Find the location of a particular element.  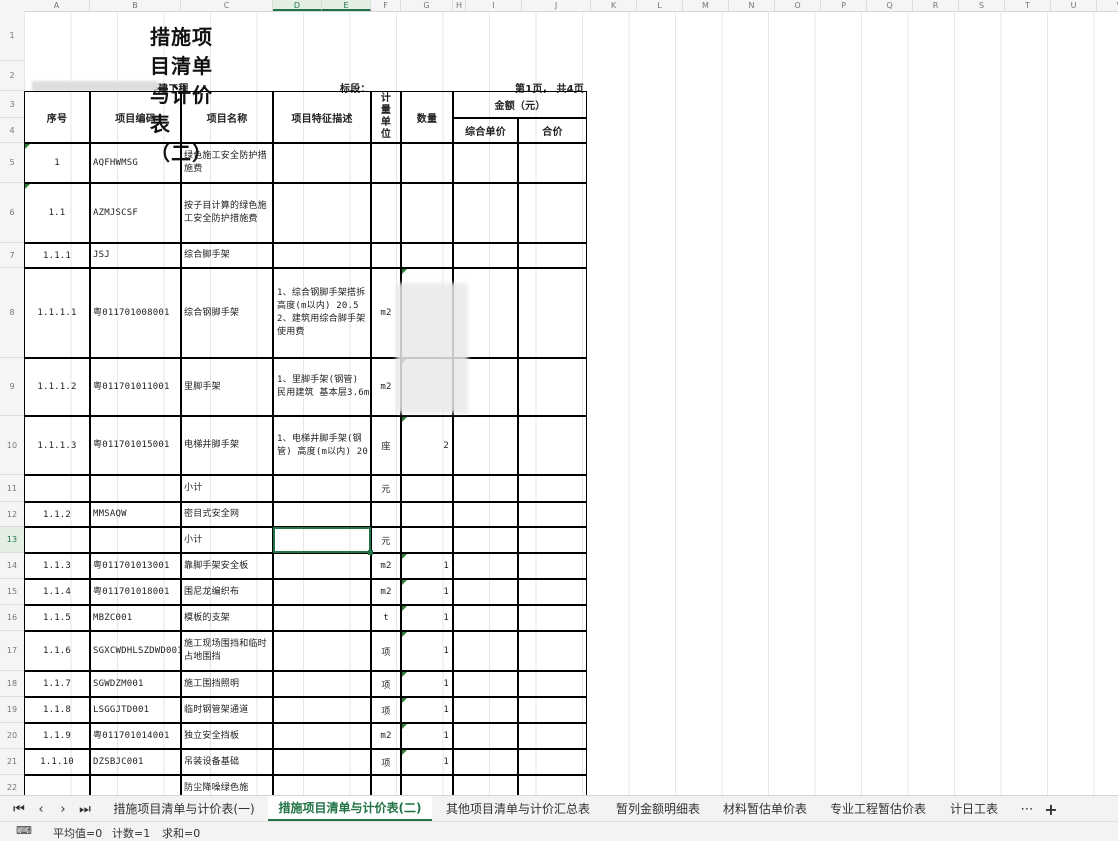

row-code: LSGGJTD001 is located at coordinates (135, 710).